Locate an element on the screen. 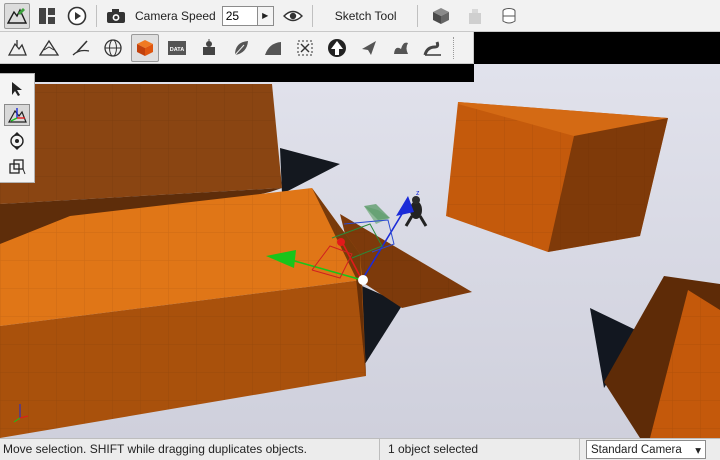 Image resolution: width=720 pixels, height=460 pixels. data-icon-label: DATA is located at coordinates (177, 50).